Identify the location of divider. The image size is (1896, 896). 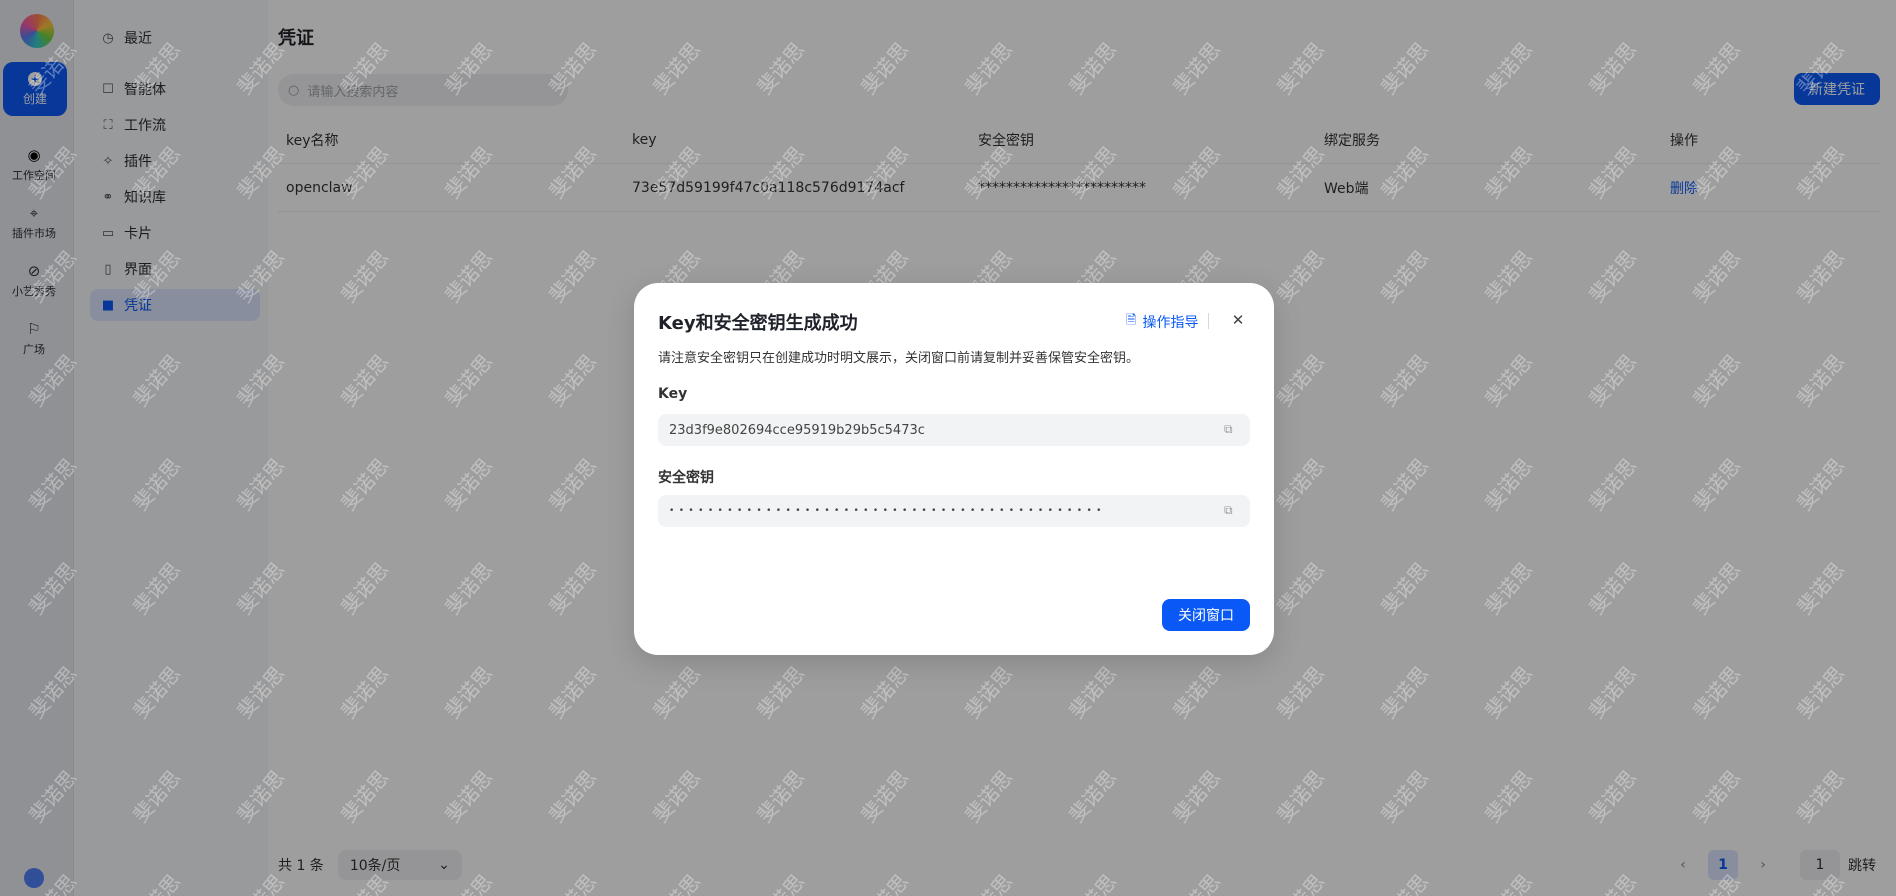
(1208, 321).